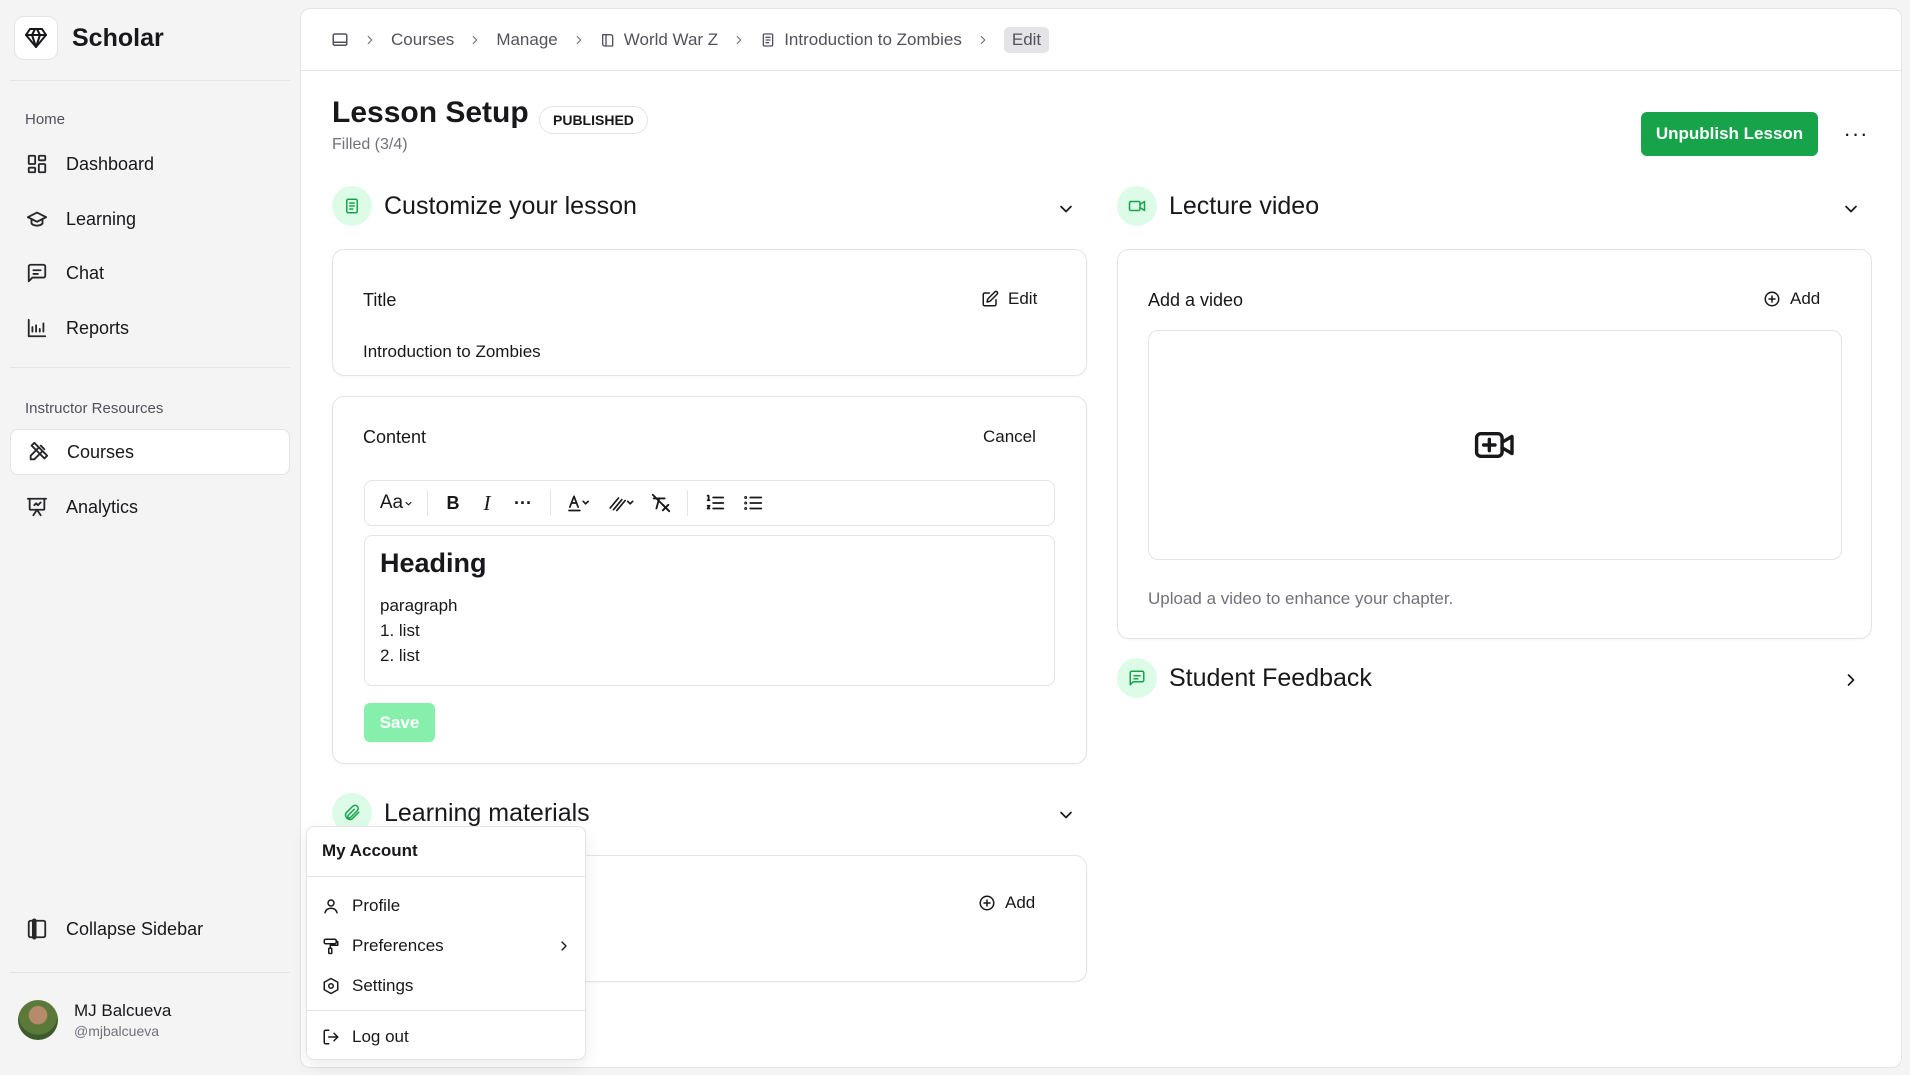  I want to click on breadcrumb-lesson: Introduction to Zombies, so click(861, 40).